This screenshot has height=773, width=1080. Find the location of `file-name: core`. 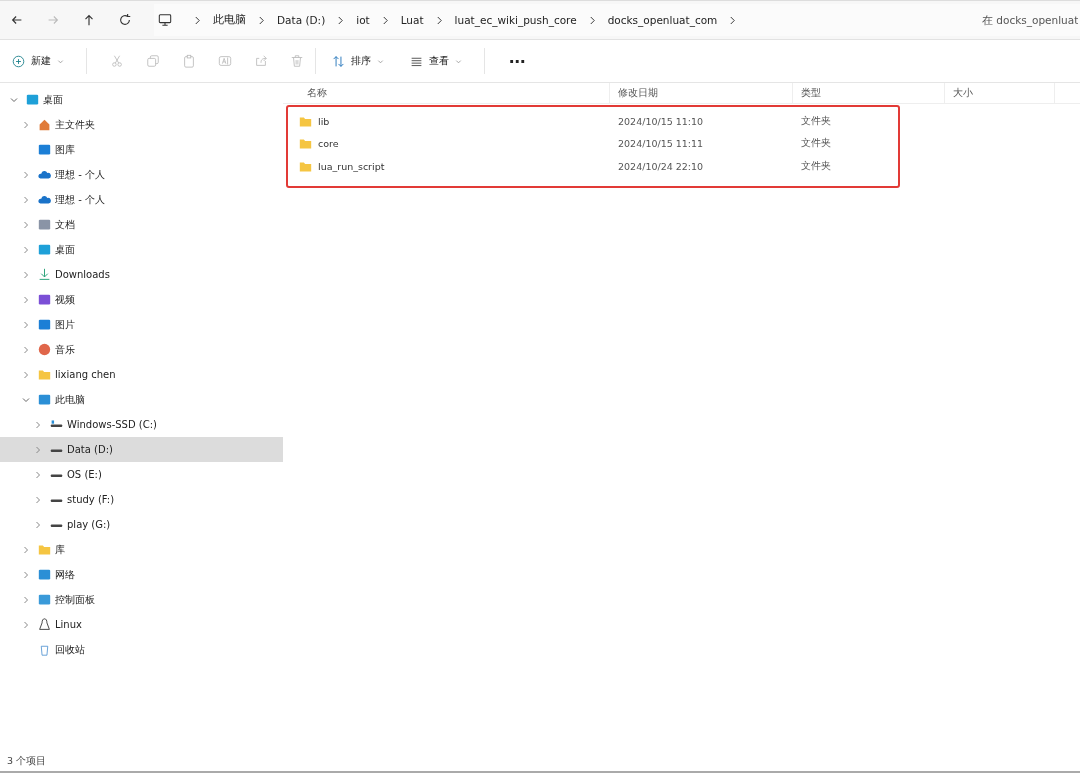

file-name: core is located at coordinates (446, 144).